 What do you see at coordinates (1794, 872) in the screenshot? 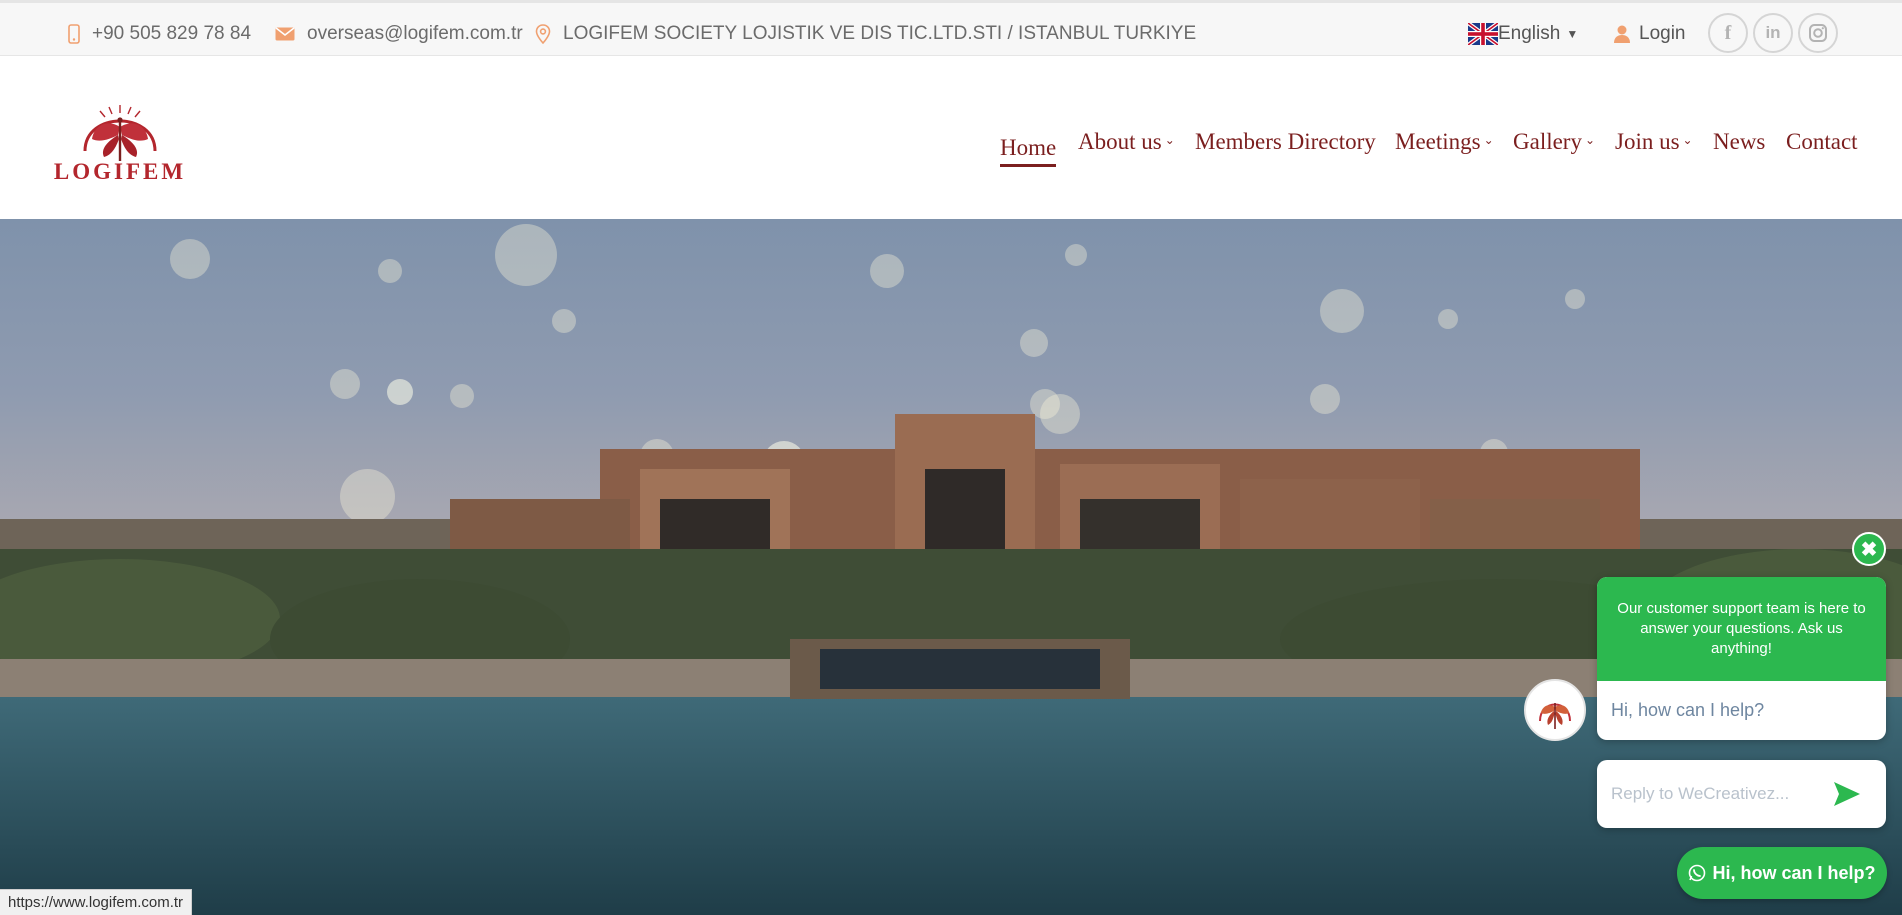
I see `whatsapp-help-label: Hi, how can I help?` at bounding box center [1794, 872].